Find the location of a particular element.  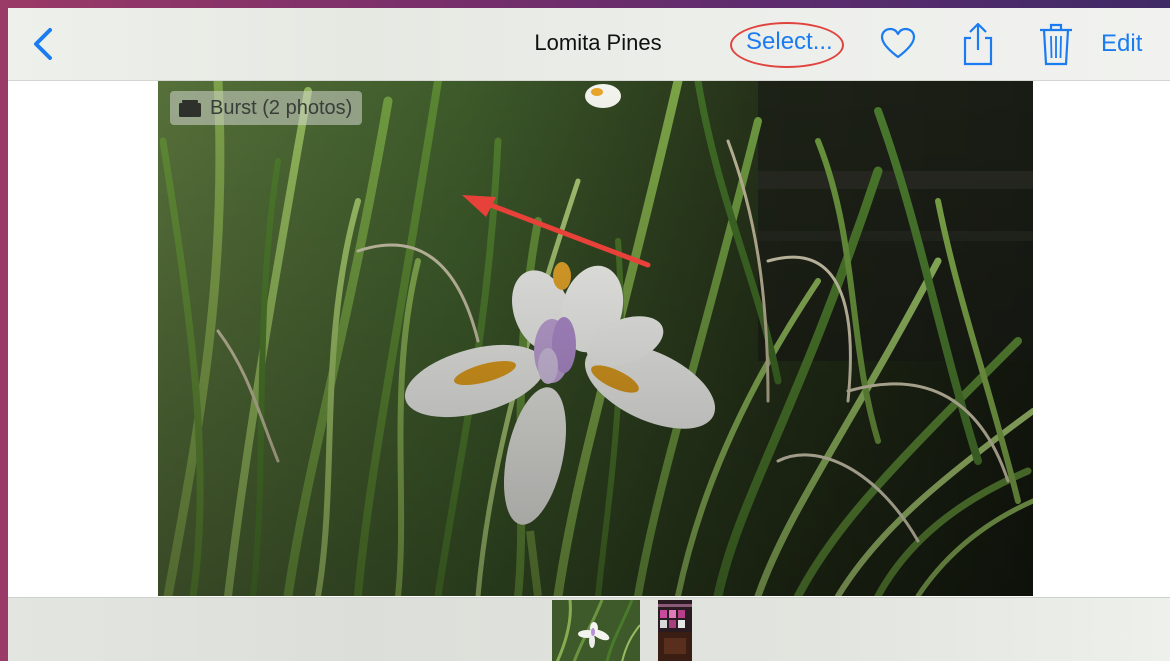

burst-badge: Burst (2 photos) is located at coordinates (266, 108).